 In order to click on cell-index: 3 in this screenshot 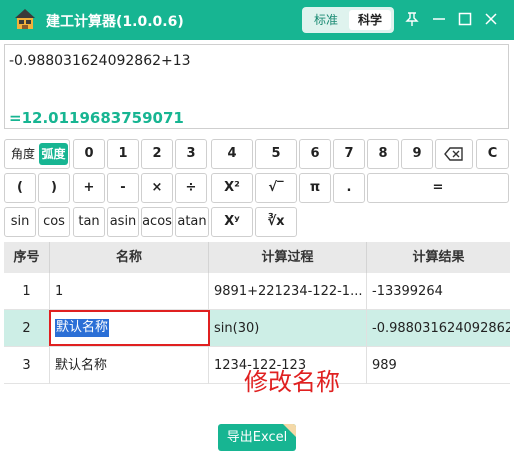, I will do `click(27, 365)`.